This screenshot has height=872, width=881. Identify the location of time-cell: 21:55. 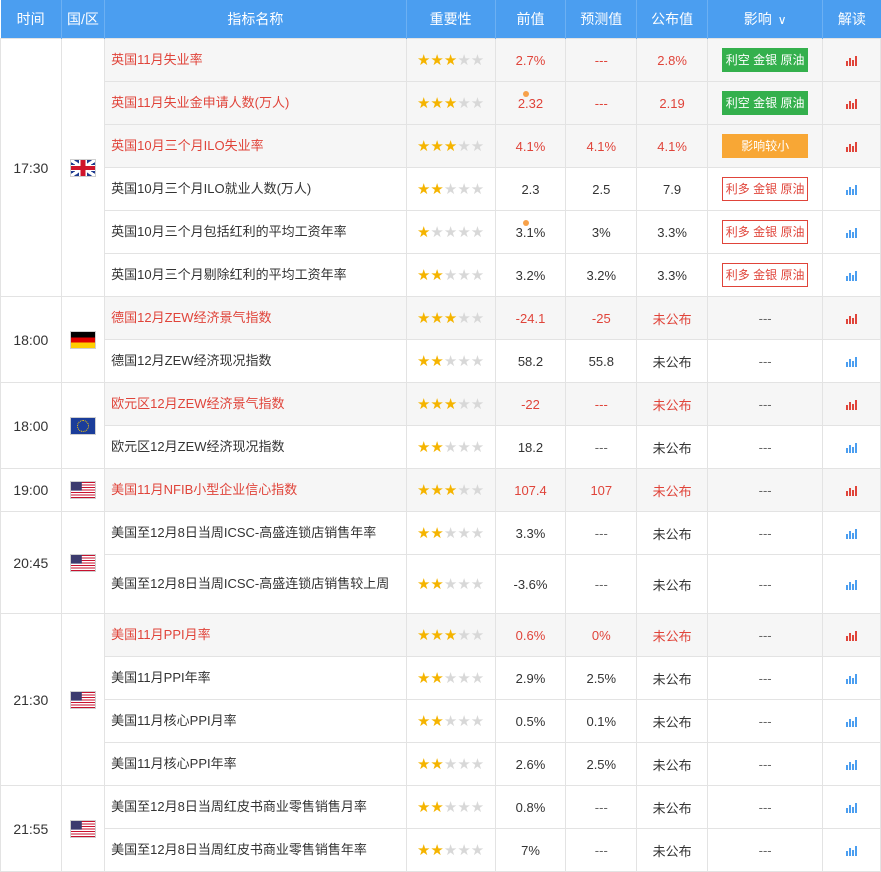
(31, 828).